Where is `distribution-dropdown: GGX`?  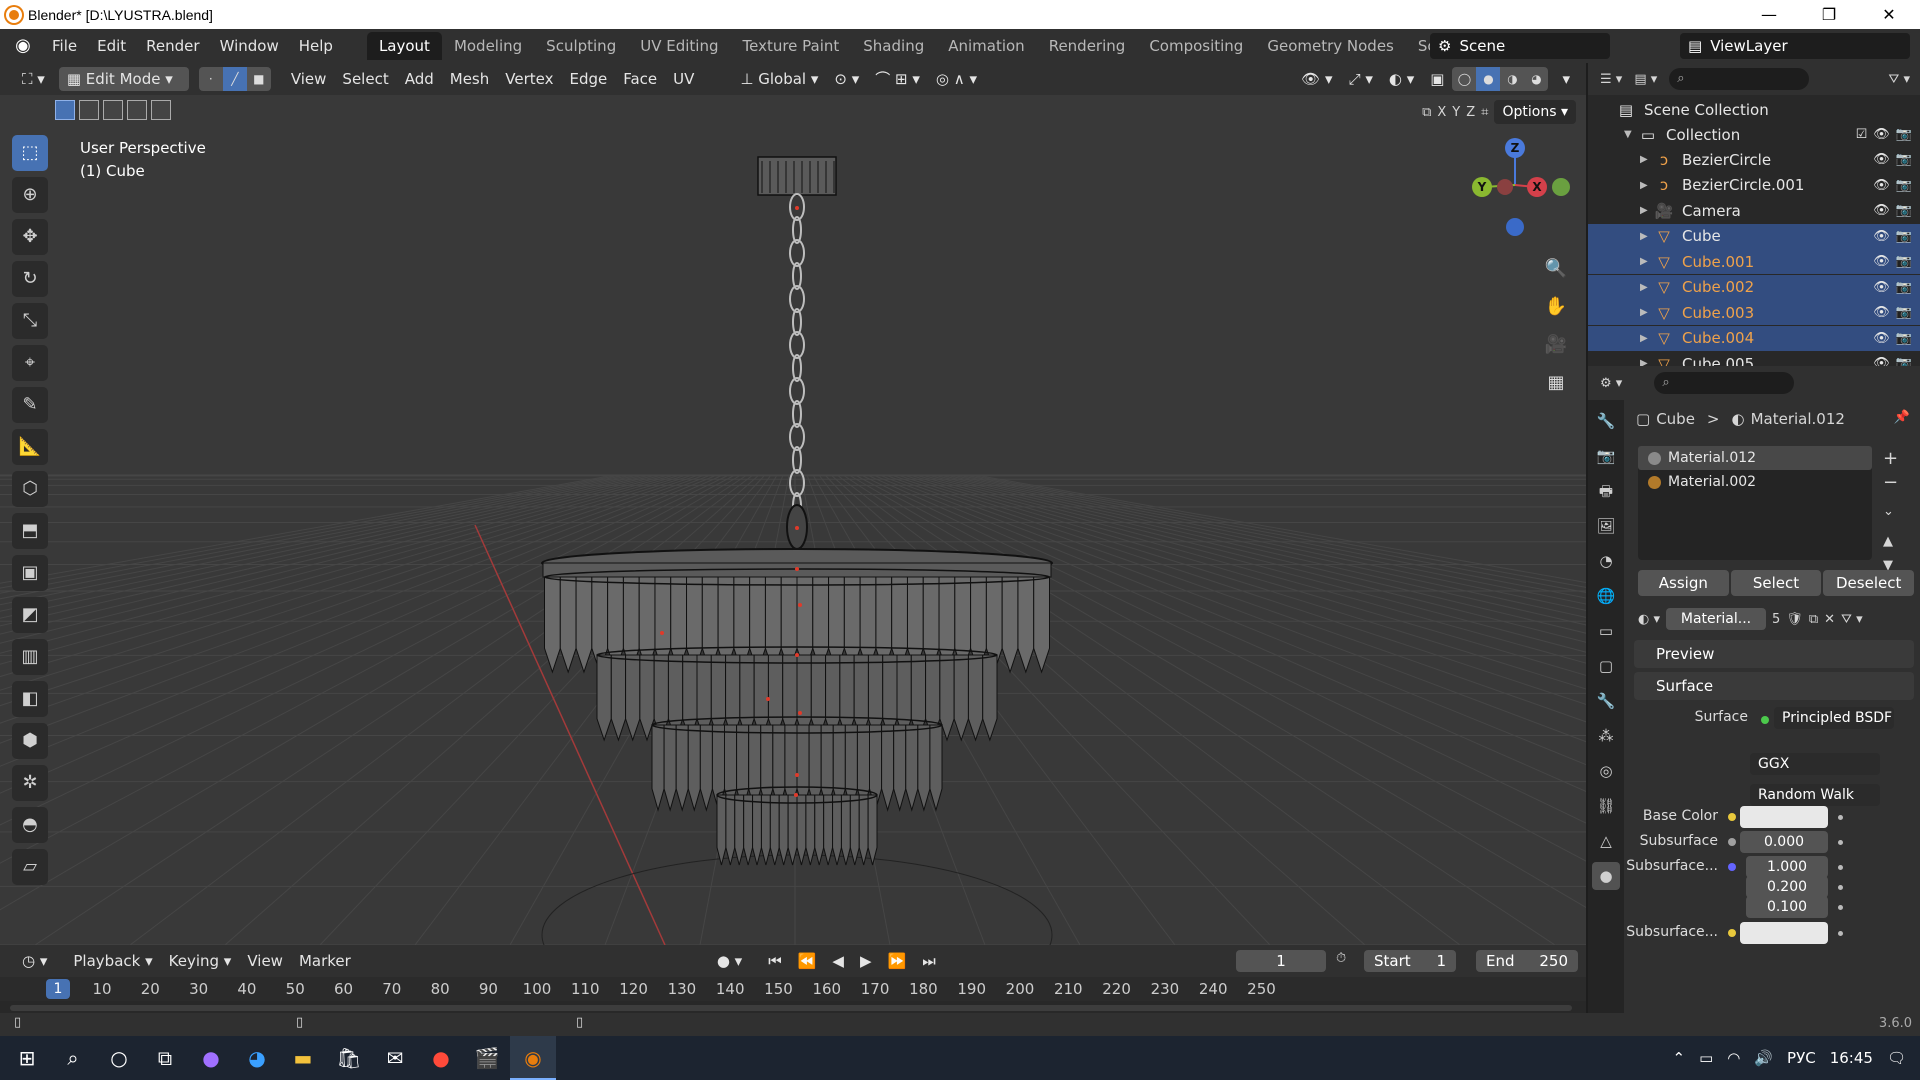 distribution-dropdown: GGX is located at coordinates (1815, 764).